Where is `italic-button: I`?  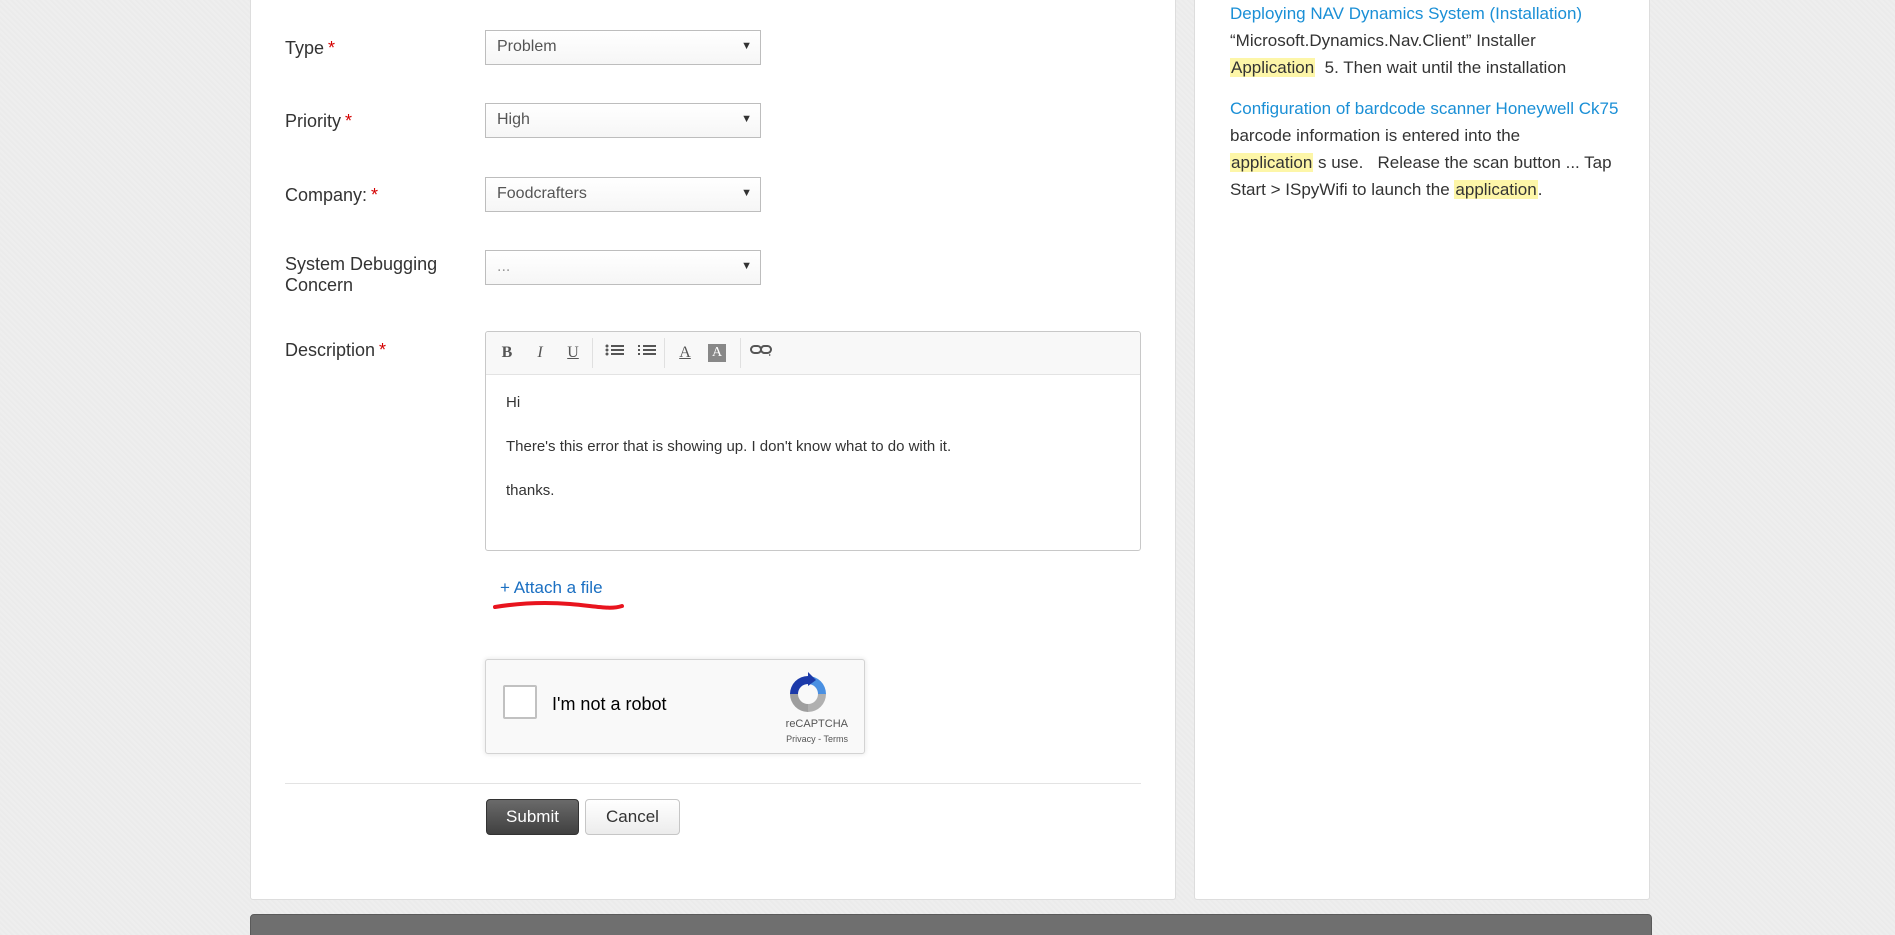
italic-button: I is located at coordinates (540, 353).